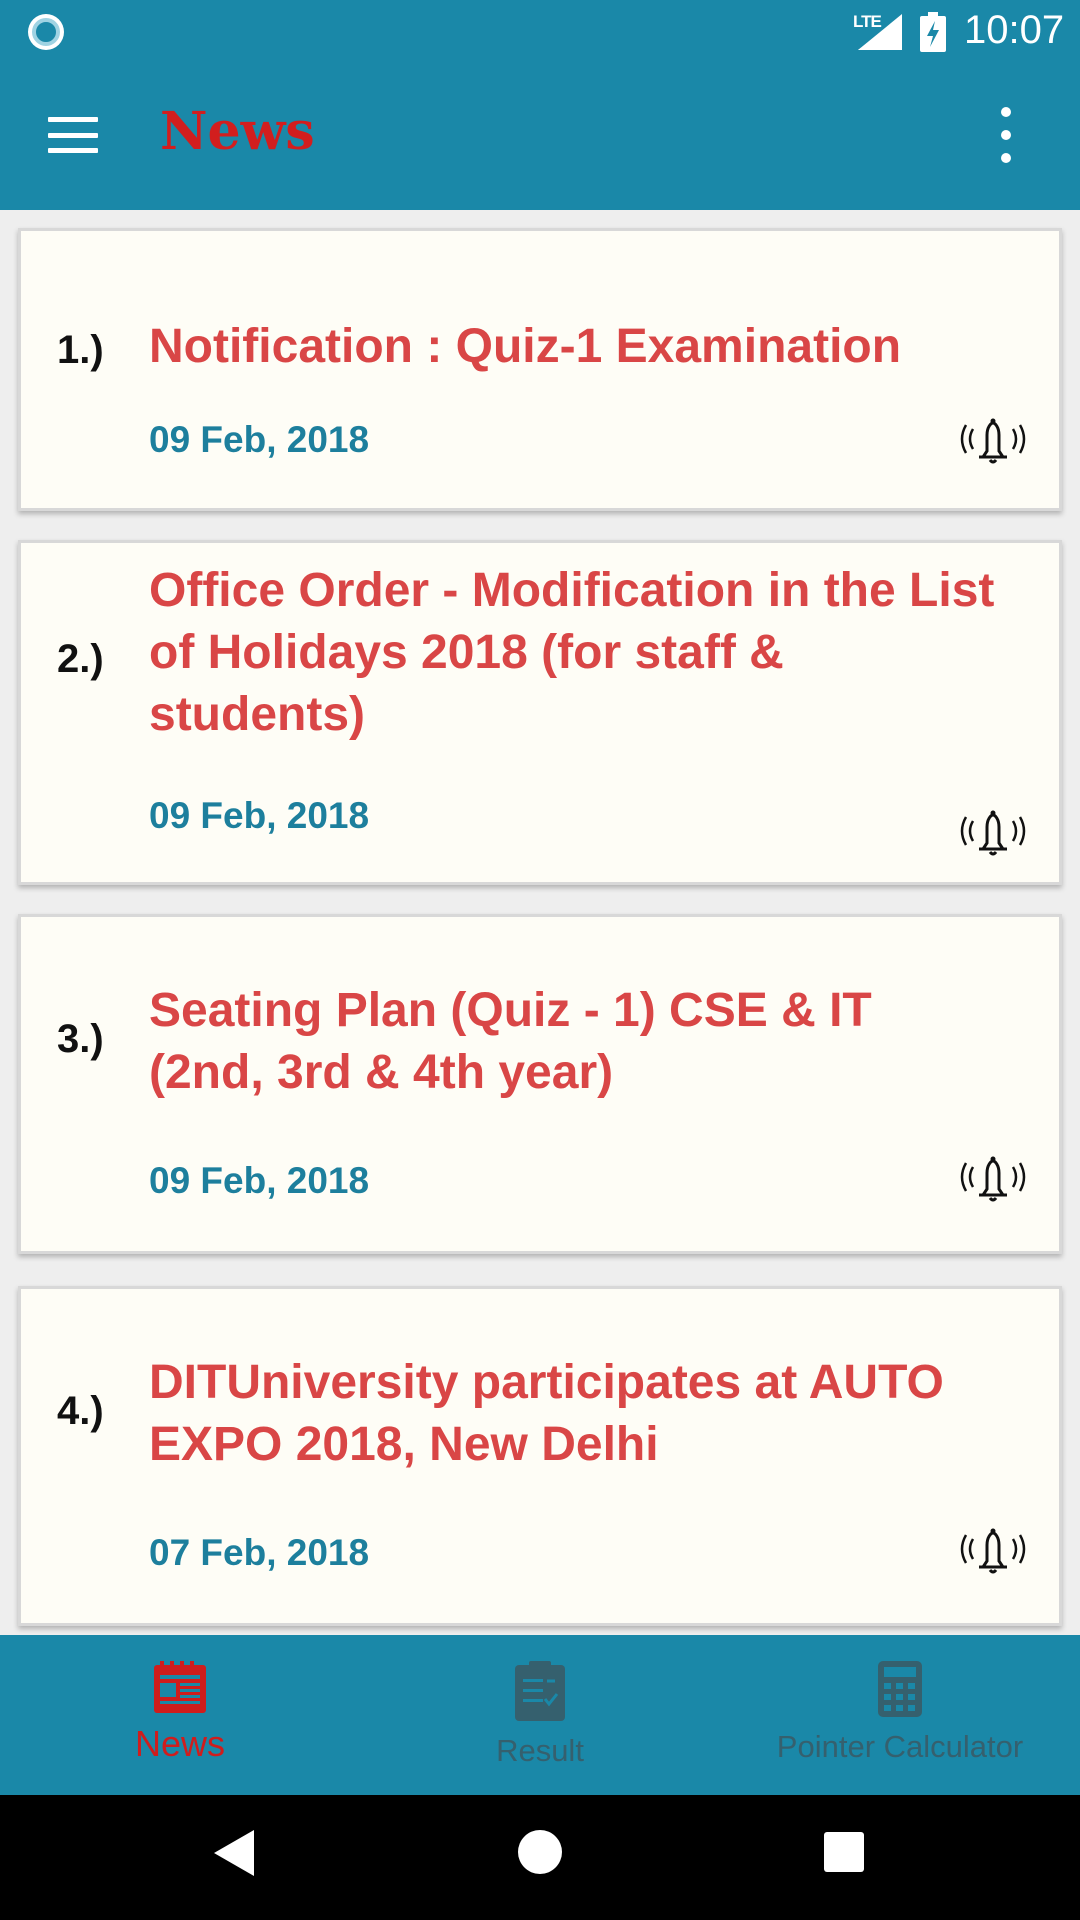 Image resolution: width=1080 pixels, height=1920 pixels. I want to click on app-toolbar: News, so click(540, 136).